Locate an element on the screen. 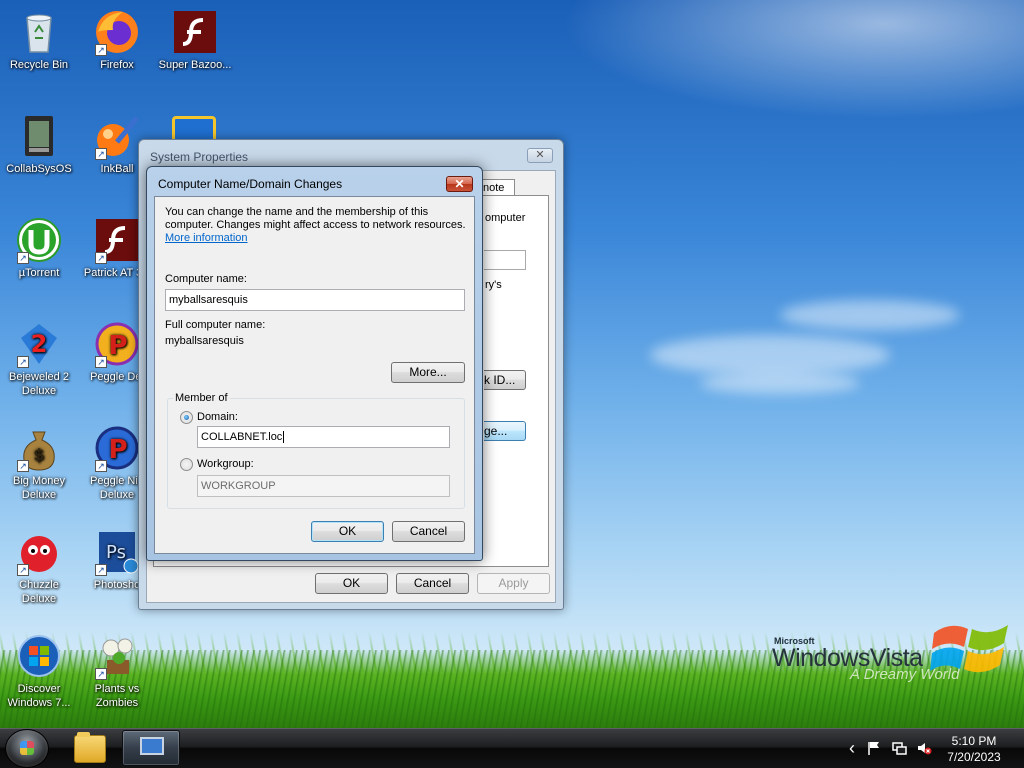  domain-input-value: COLLABNET.loc is located at coordinates (242, 437).